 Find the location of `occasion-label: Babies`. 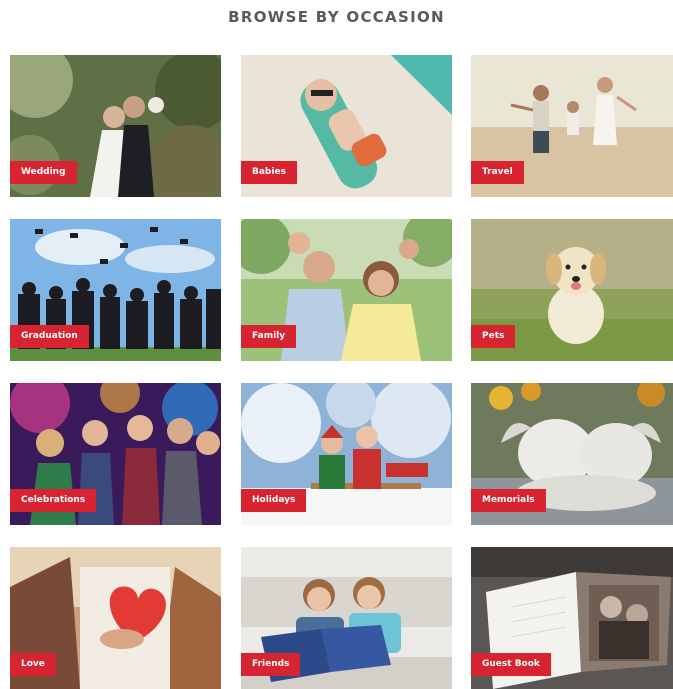

occasion-label: Babies is located at coordinates (269, 172).